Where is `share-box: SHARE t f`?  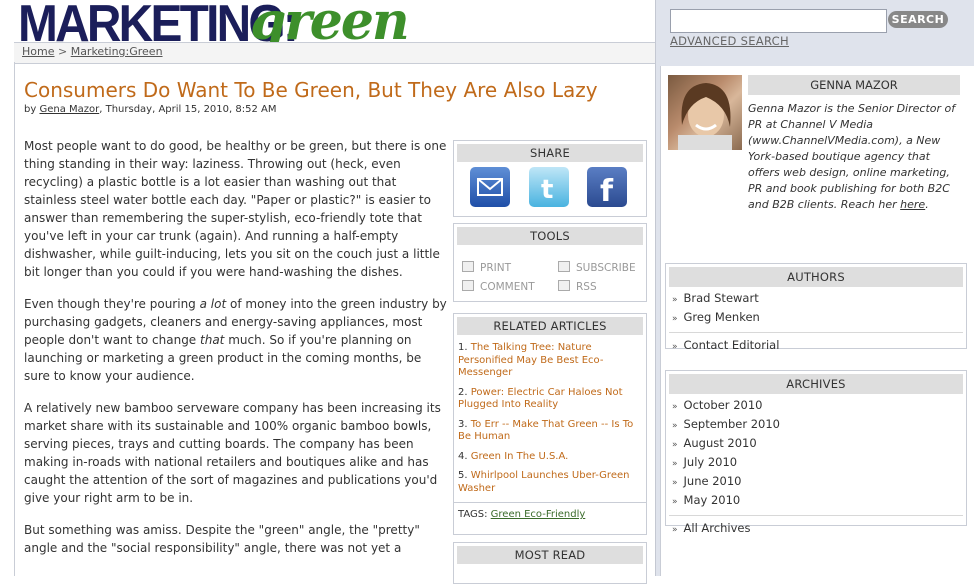 share-box: SHARE t f is located at coordinates (550, 178).